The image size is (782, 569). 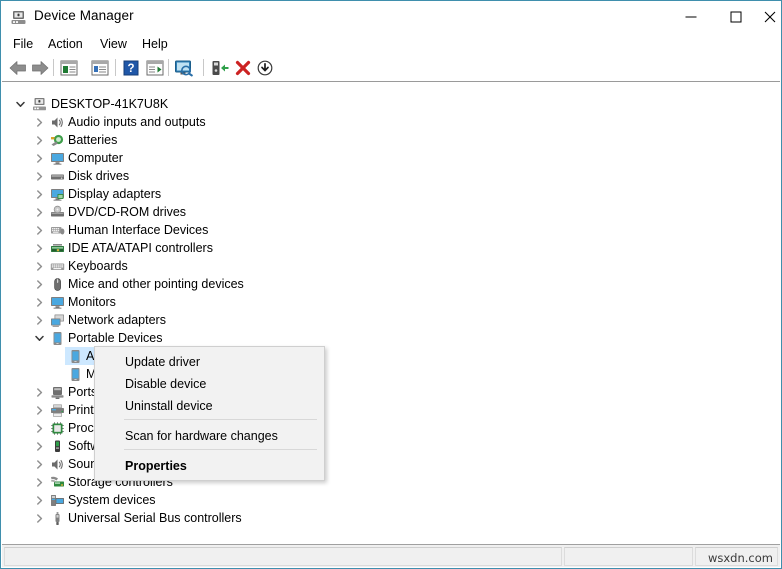 I want to click on battery-icon, so click(x=57, y=140).